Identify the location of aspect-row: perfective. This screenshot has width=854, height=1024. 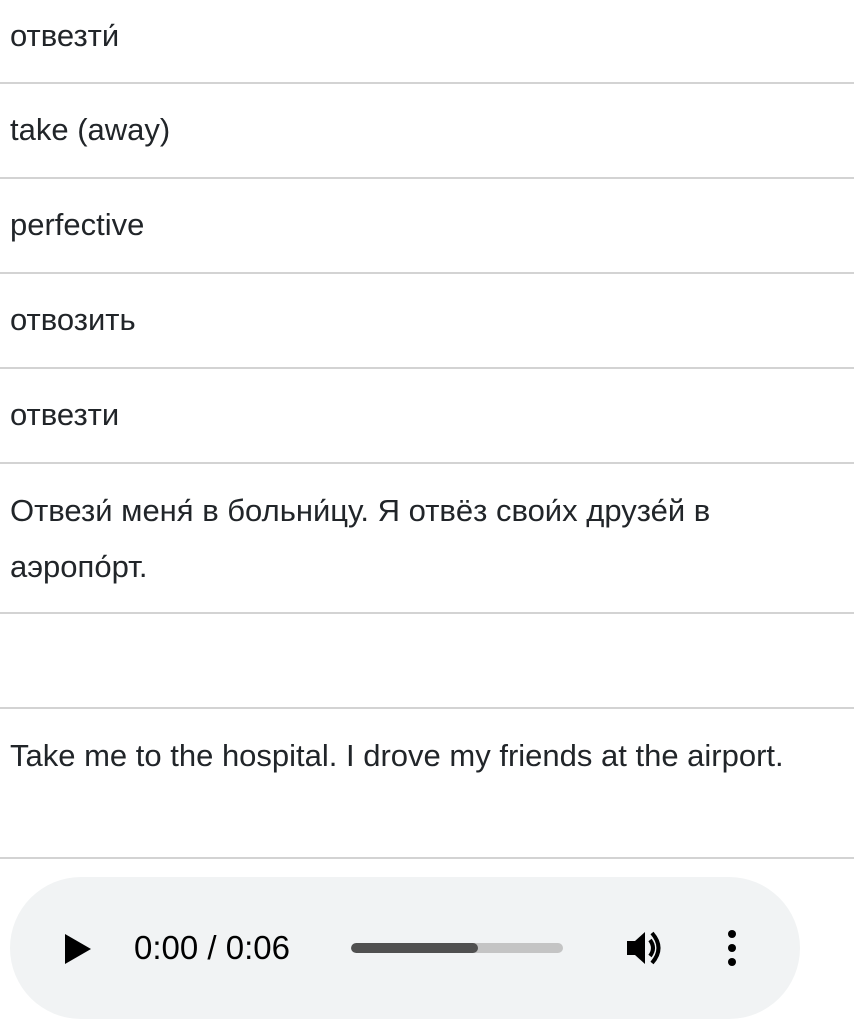
(427, 226).